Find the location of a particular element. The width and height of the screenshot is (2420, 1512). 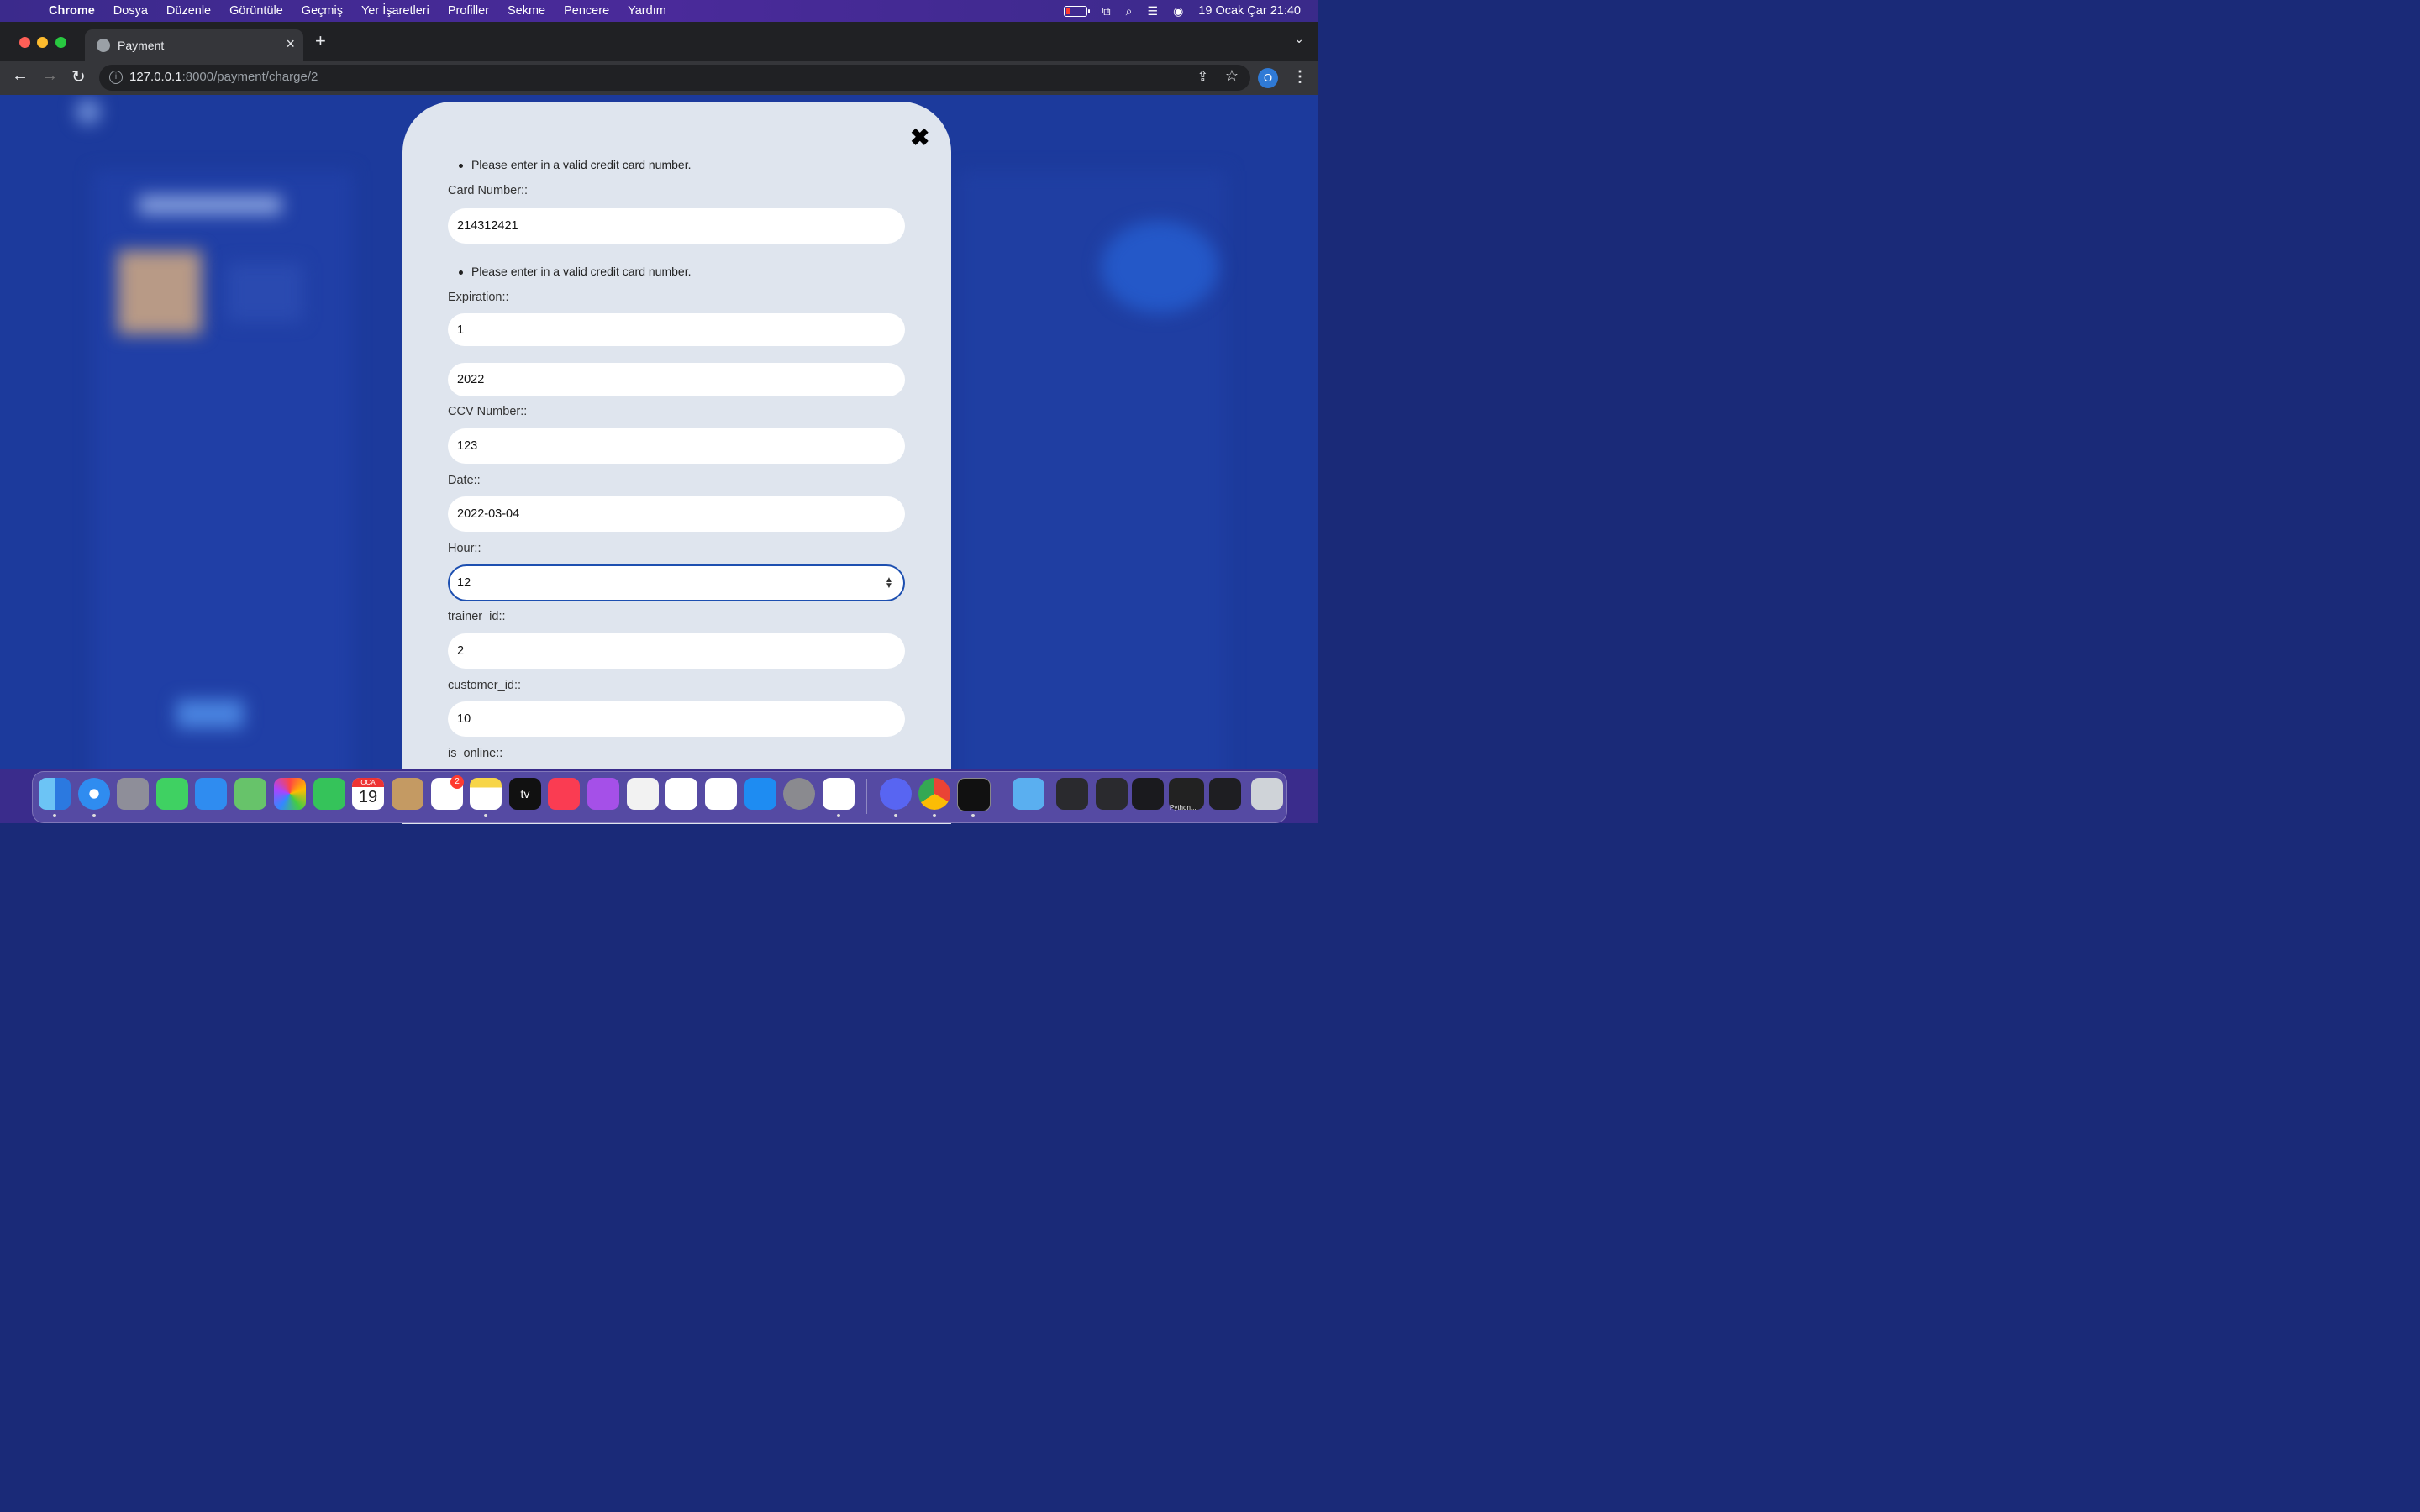

address-bar: i 127.0.0.1:8000/payment/charge/2 ⇪ ☆ is located at coordinates (674, 78).